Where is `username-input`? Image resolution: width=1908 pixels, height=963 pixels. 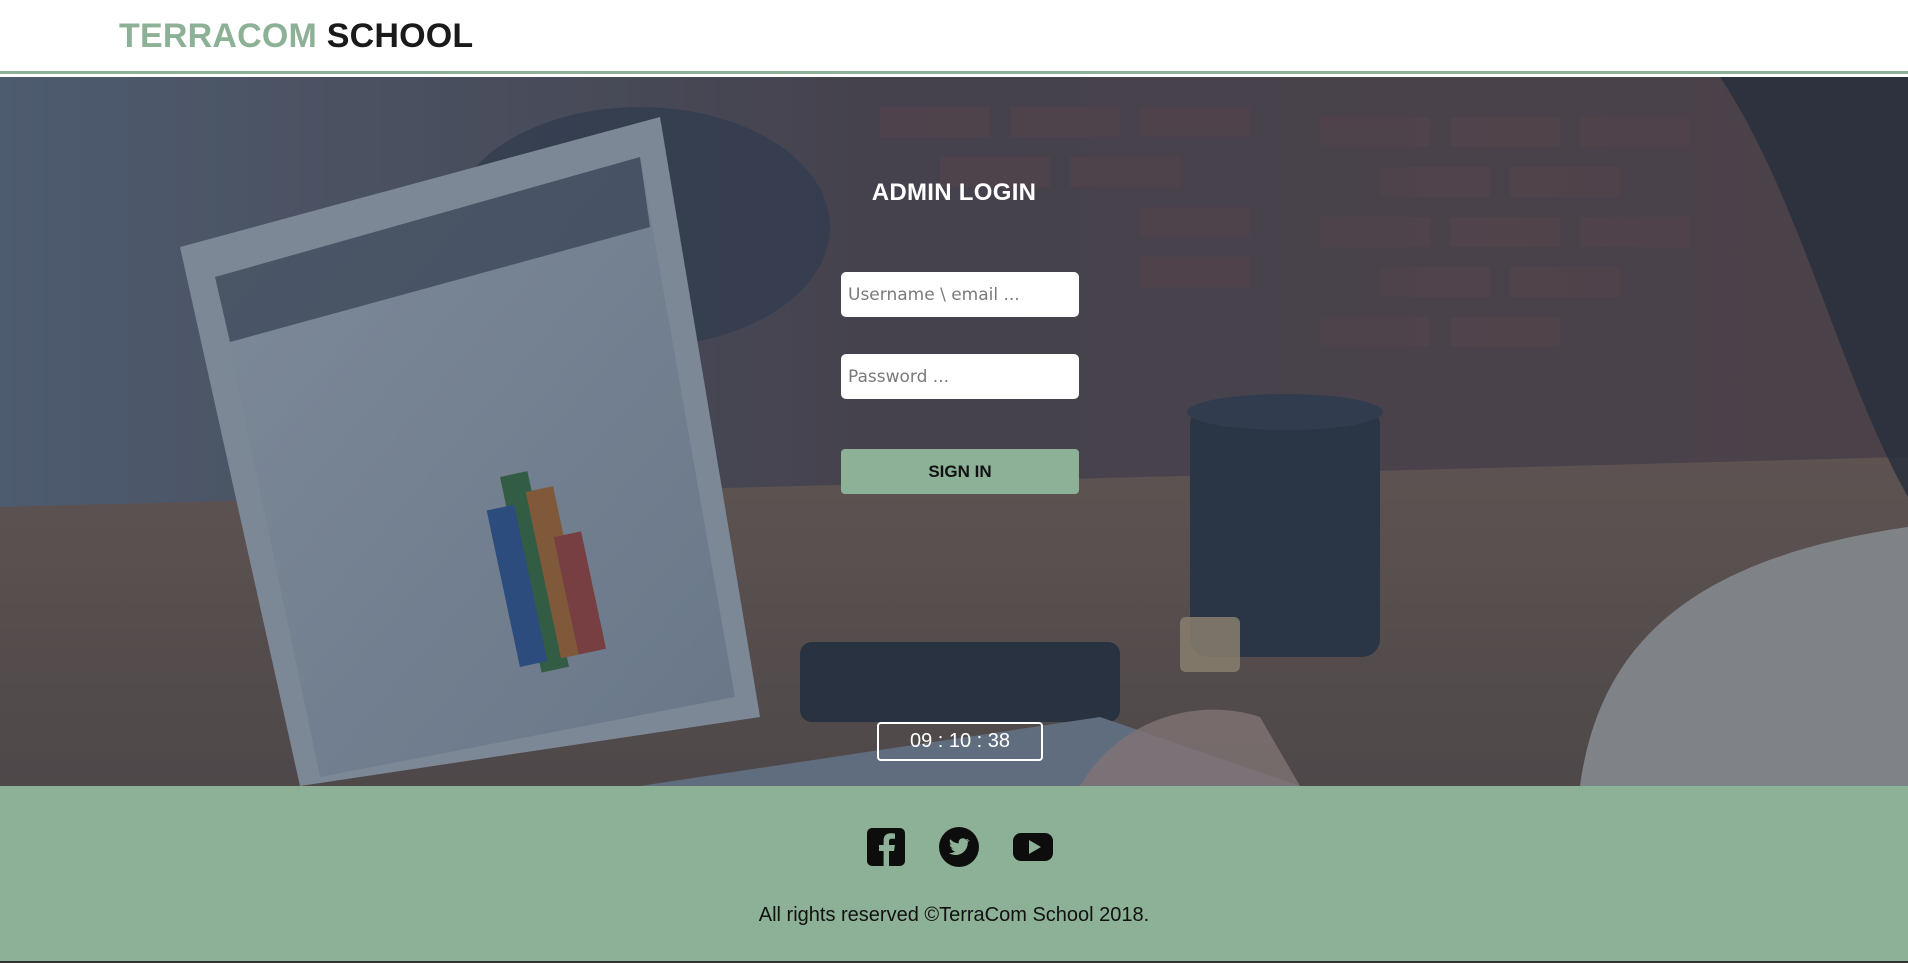
username-input is located at coordinates (960, 294).